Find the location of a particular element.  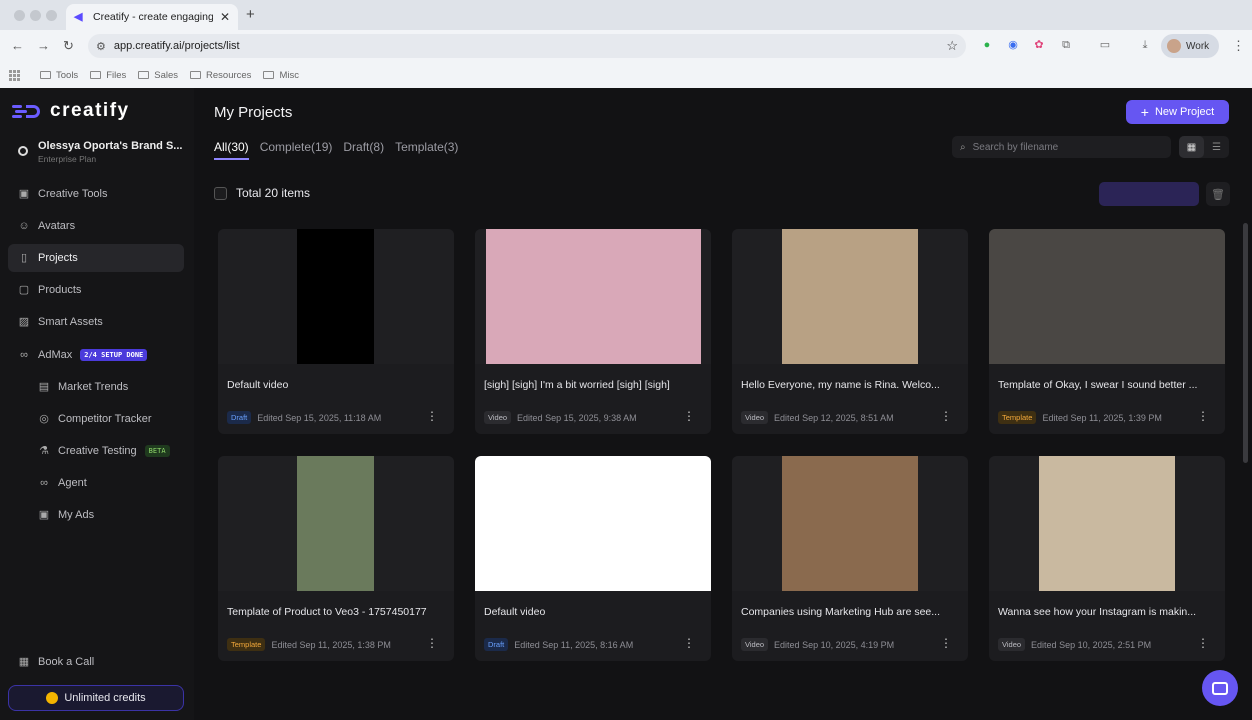

logo: creatify is located at coordinates (71, 111).